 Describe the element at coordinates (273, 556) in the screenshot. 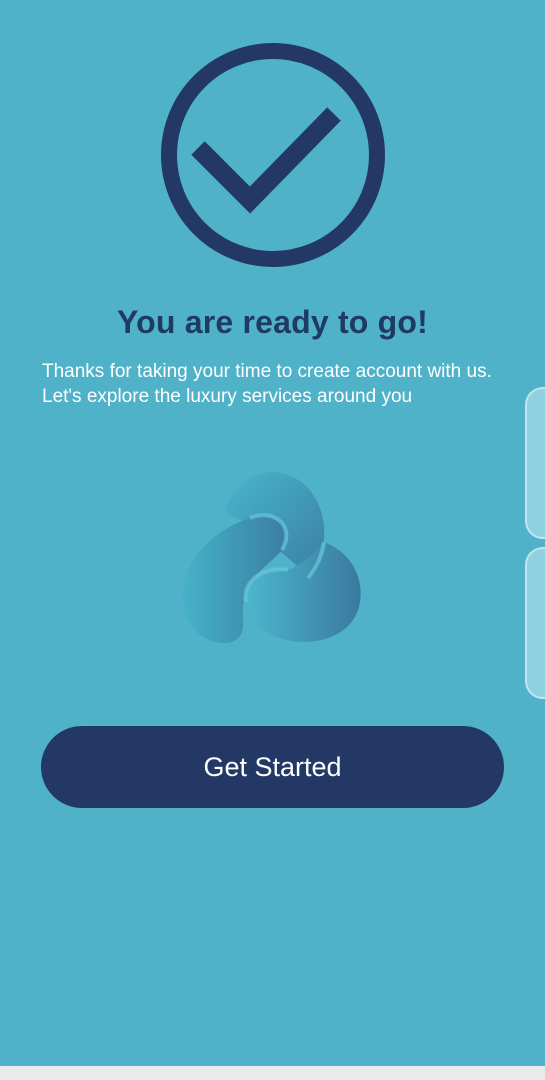

I see `trefoil-logo-icon` at that location.